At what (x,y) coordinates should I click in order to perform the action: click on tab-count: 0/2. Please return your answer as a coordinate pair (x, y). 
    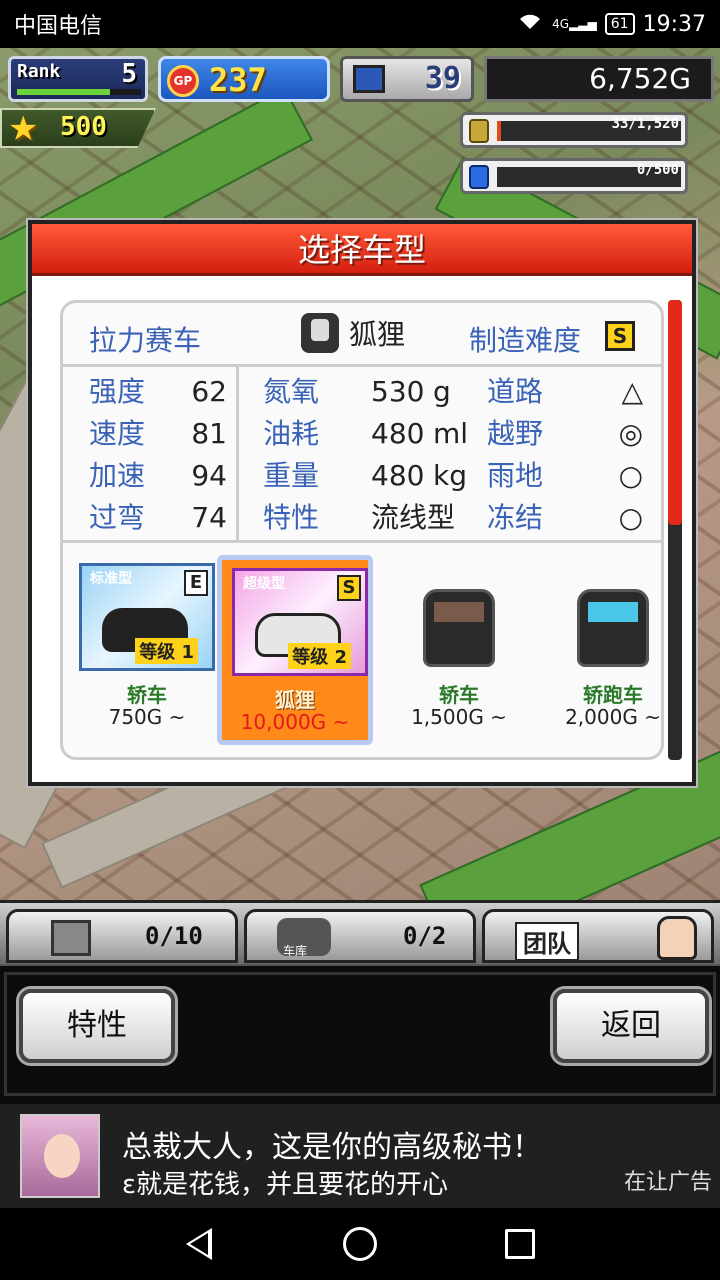
    Looking at the image, I should click on (425, 936).